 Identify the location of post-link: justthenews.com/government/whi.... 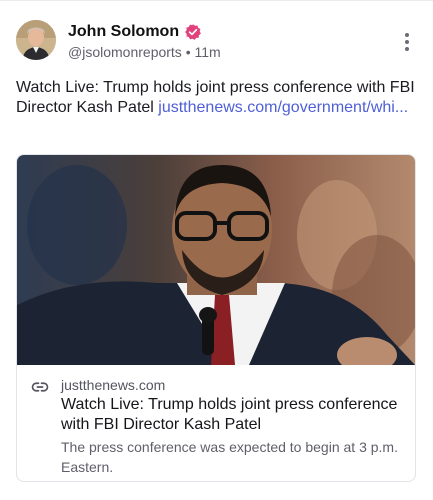
(283, 107).